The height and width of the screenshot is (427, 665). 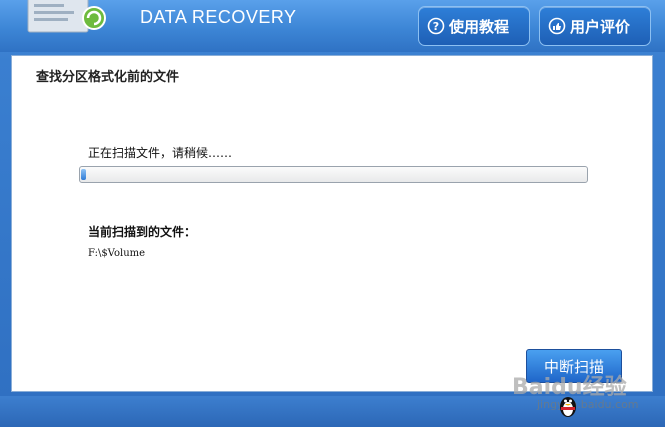 I want to click on current-file-label: 当前扫描到的文件：, so click(x=142, y=232).